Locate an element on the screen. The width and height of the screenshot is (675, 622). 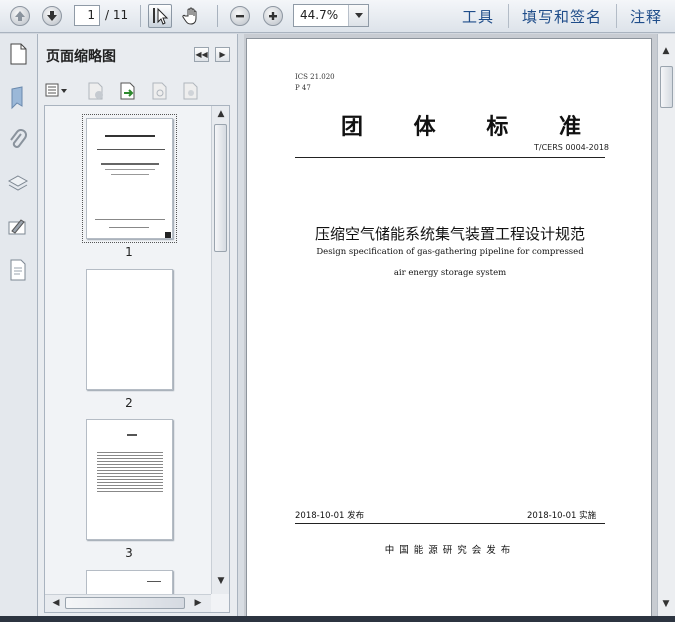
header-rule is located at coordinates (450, 157).